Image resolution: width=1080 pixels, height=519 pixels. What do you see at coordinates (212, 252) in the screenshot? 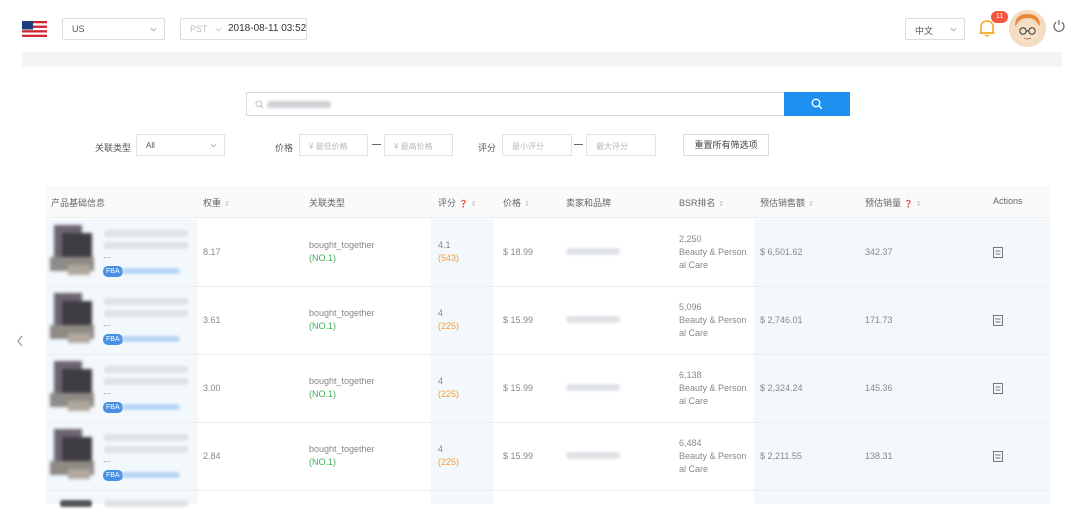
I see `weight-value: 8.17` at bounding box center [212, 252].